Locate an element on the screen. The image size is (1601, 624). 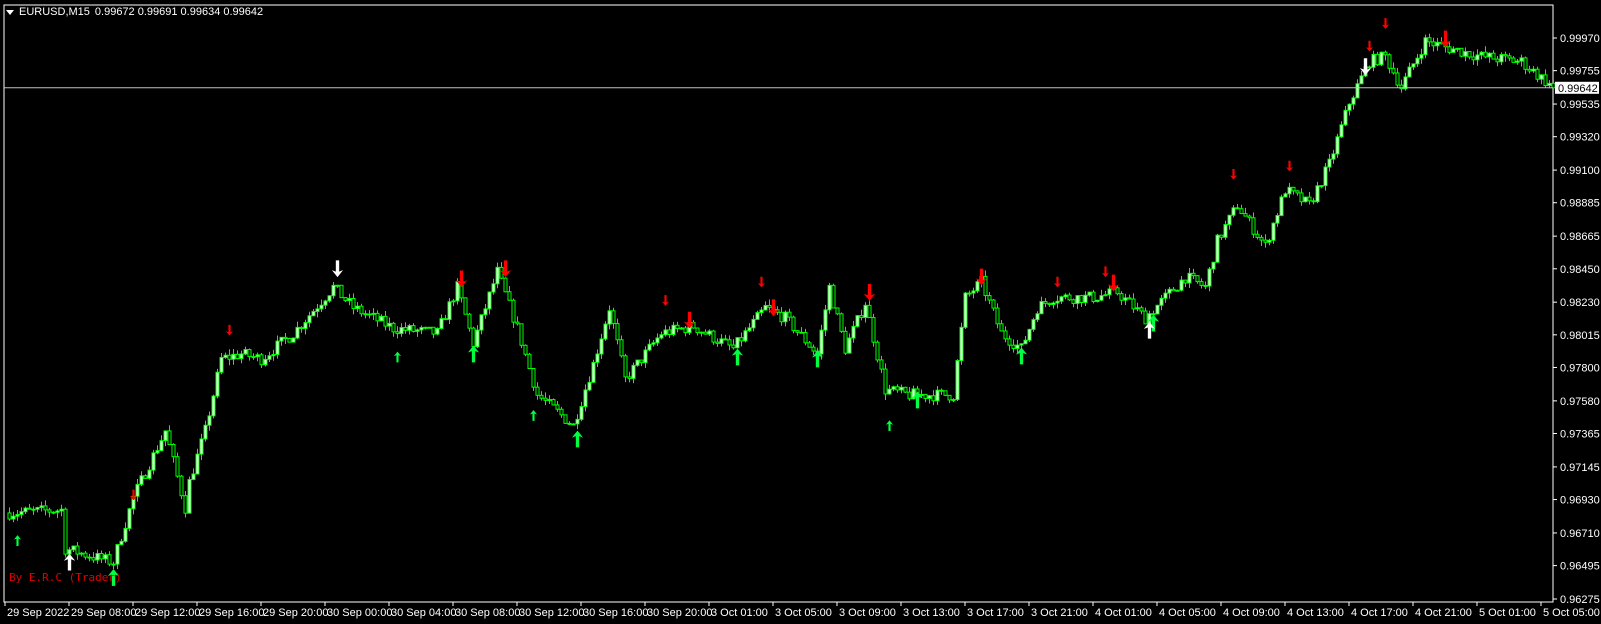
y-tick-label: 0.97365 is located at coordinates (1580, 435).